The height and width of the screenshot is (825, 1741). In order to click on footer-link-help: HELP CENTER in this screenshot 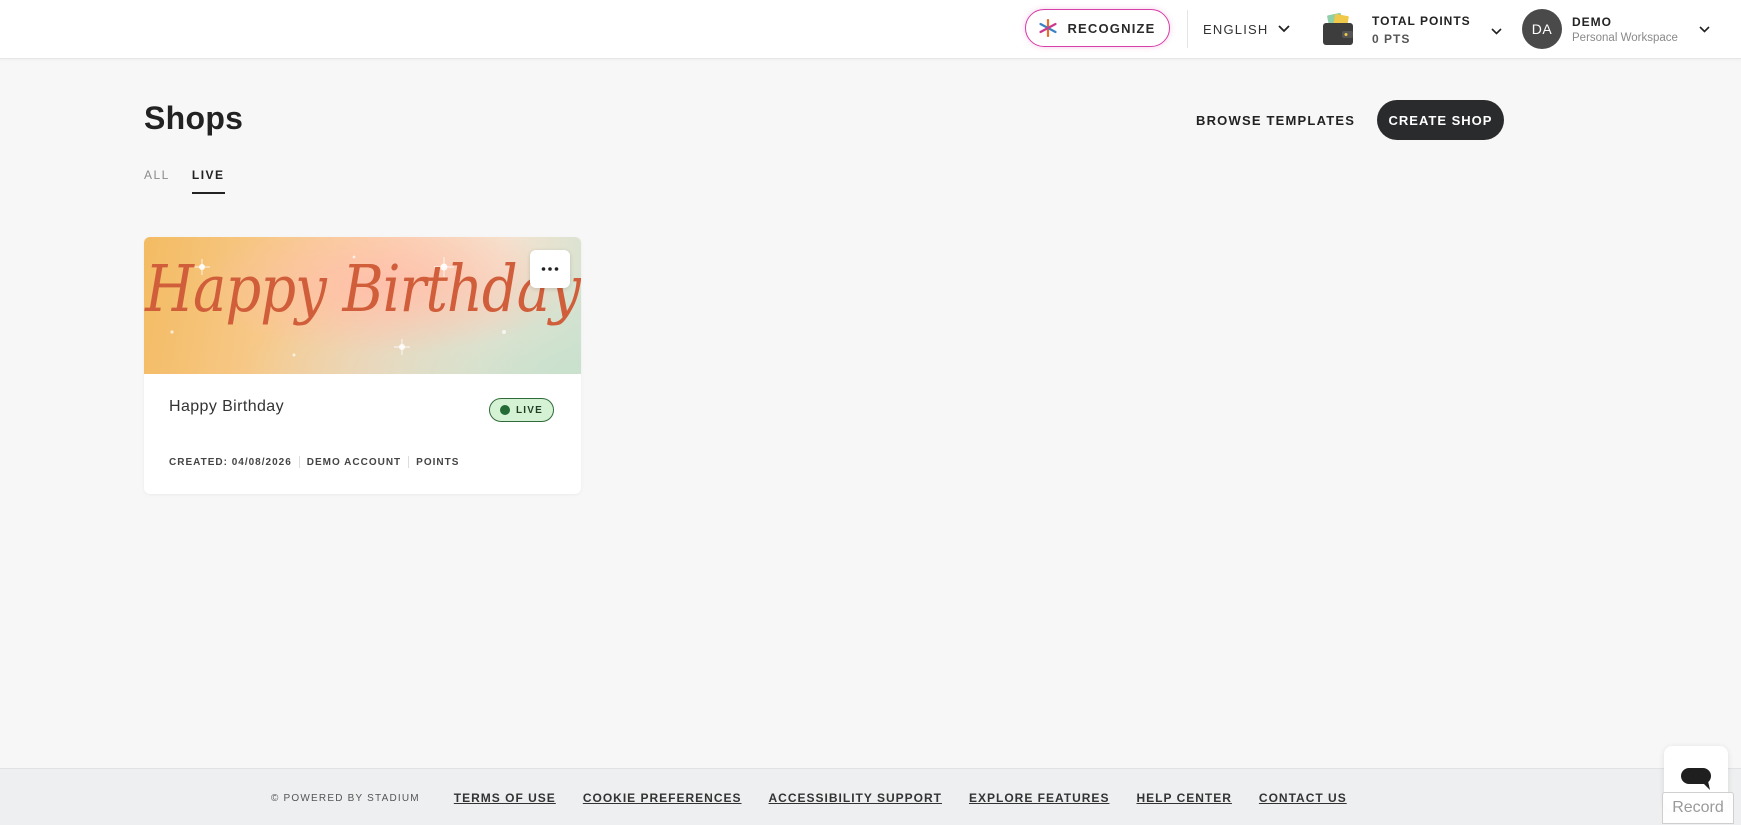, I will do `click(1183, 798)`.